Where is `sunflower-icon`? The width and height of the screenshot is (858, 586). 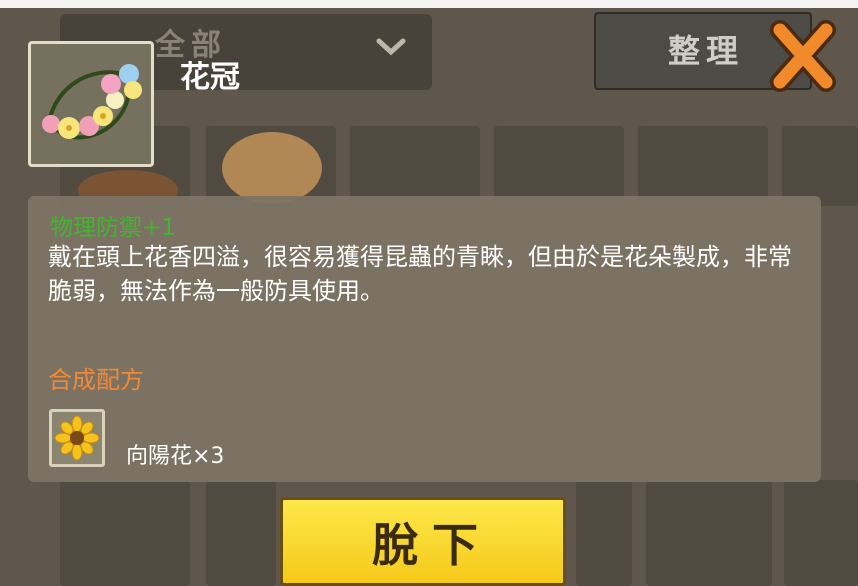
sunflower-icon is located at coordinates (77, 438).